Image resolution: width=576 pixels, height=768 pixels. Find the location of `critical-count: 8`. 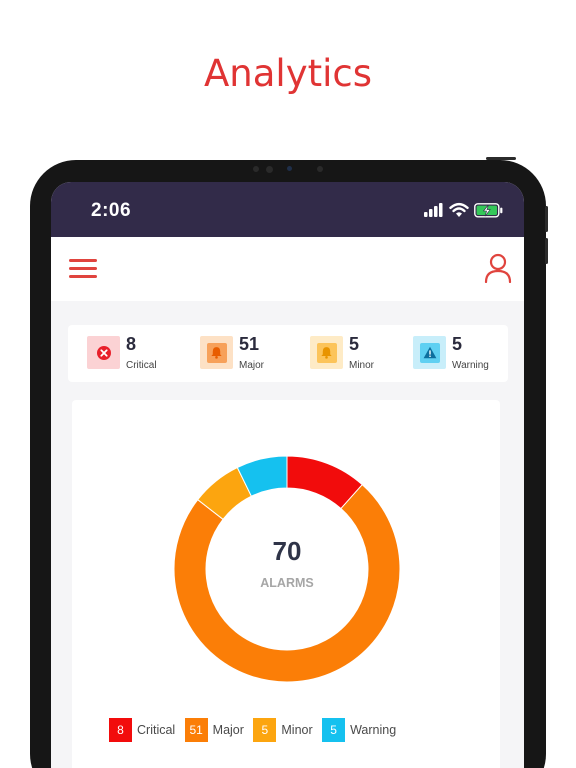

critical-count: 8 is located at coordinates (131, 344).